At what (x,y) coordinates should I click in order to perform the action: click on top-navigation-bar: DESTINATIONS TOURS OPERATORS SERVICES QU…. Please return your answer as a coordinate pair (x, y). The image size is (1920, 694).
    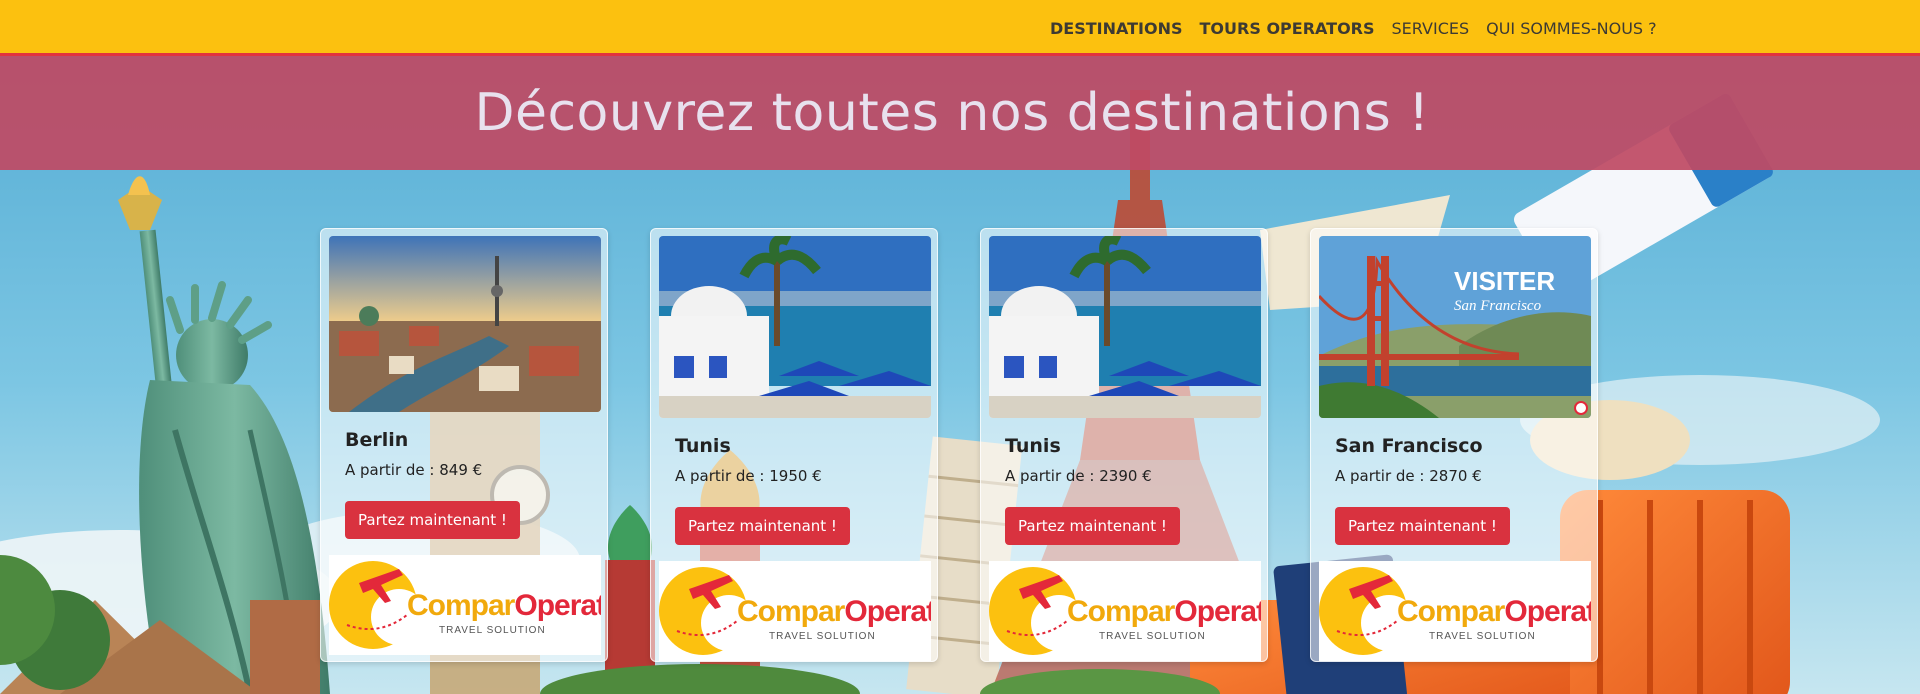
    Looking at the image, I should click on (960, 28).